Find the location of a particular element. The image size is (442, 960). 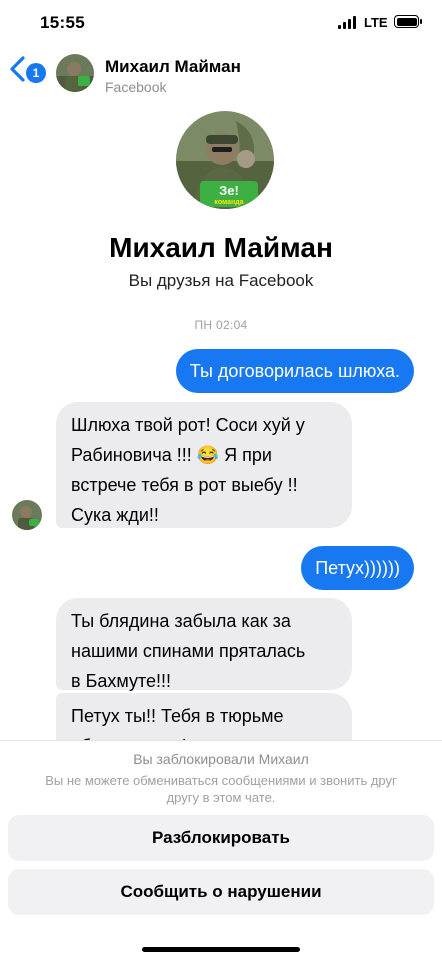

message-line: в Бахмуте!!! is located at coordinates (121, 681).